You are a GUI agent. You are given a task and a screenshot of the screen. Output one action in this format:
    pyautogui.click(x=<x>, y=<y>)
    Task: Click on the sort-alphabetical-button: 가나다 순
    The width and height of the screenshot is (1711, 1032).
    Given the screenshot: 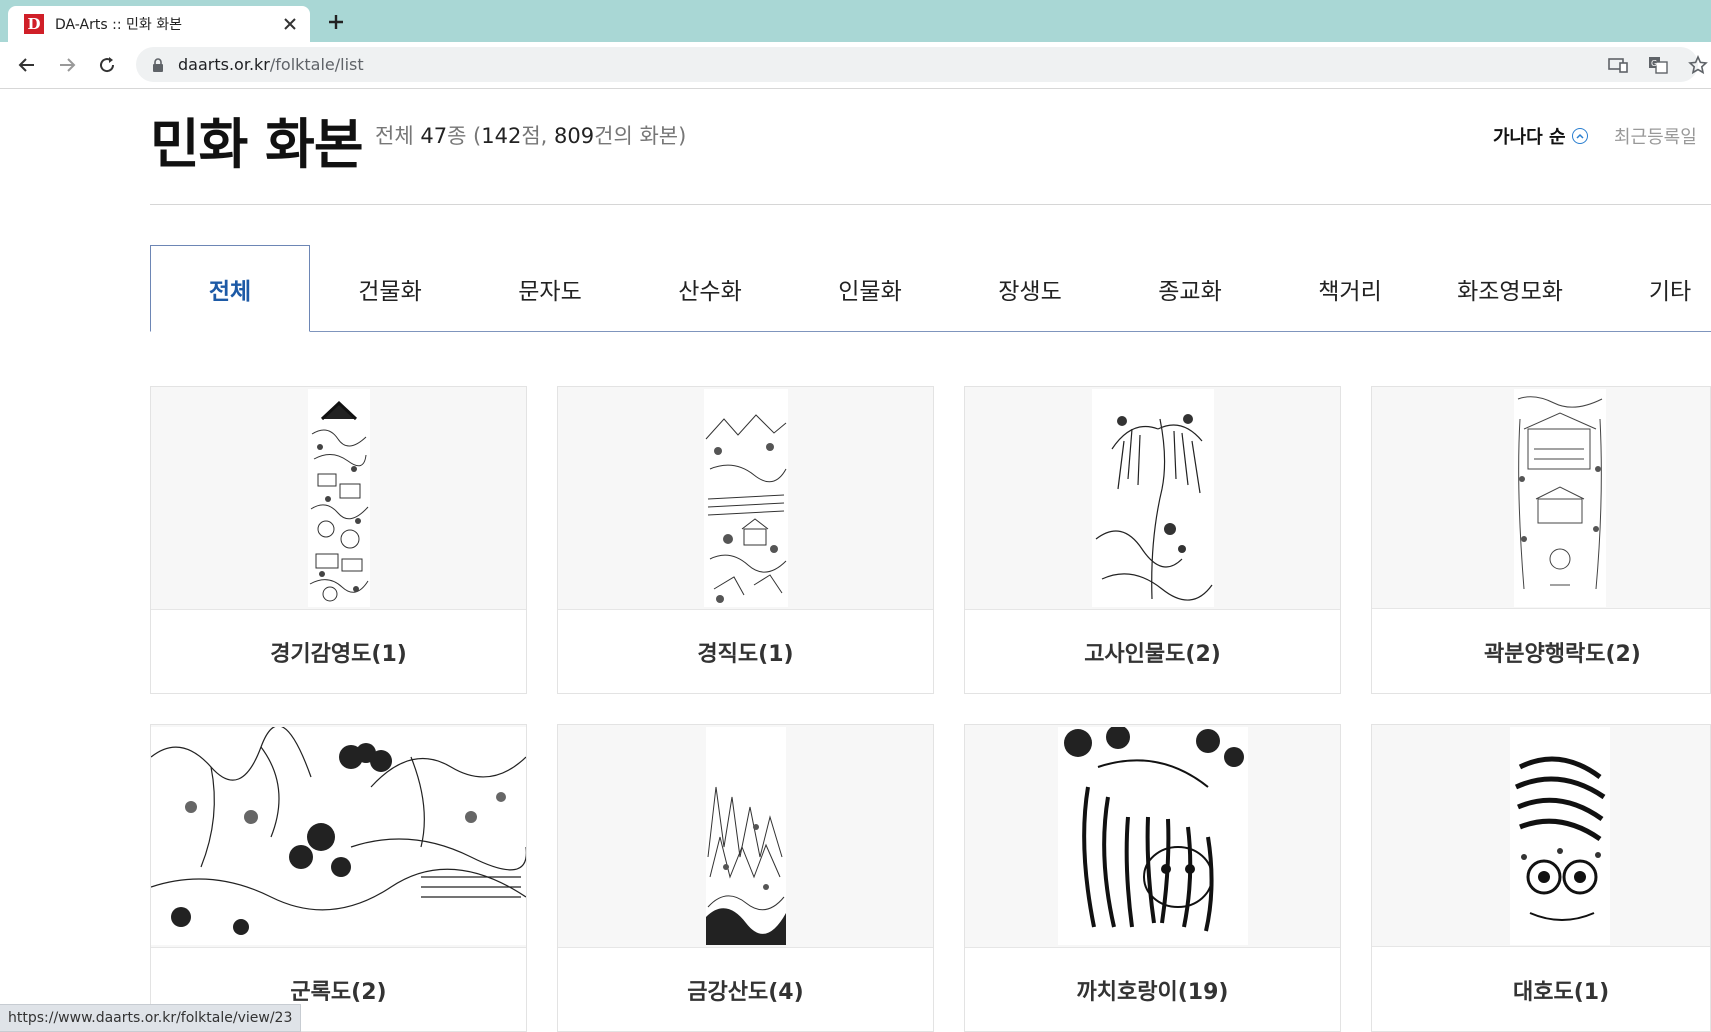 What is the action you would take?
    pyautogui.click(x=1540, y=136)
    